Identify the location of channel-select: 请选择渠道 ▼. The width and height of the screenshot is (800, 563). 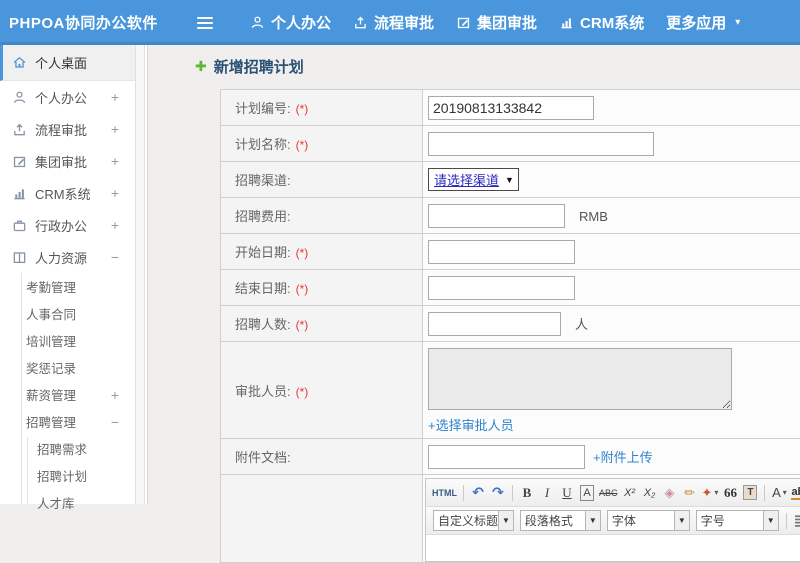
(473, 179).